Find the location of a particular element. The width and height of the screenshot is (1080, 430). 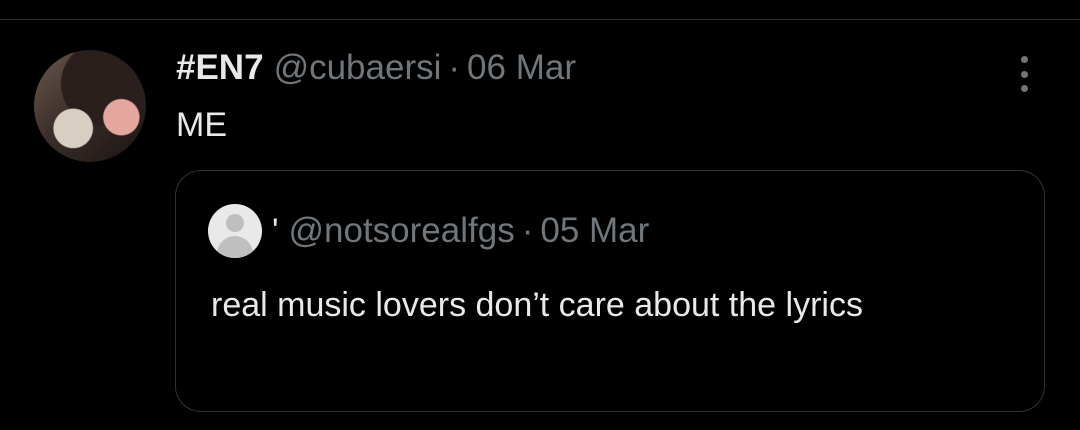

tweet-date: 06 Mar is located at coordinates (521, 68).